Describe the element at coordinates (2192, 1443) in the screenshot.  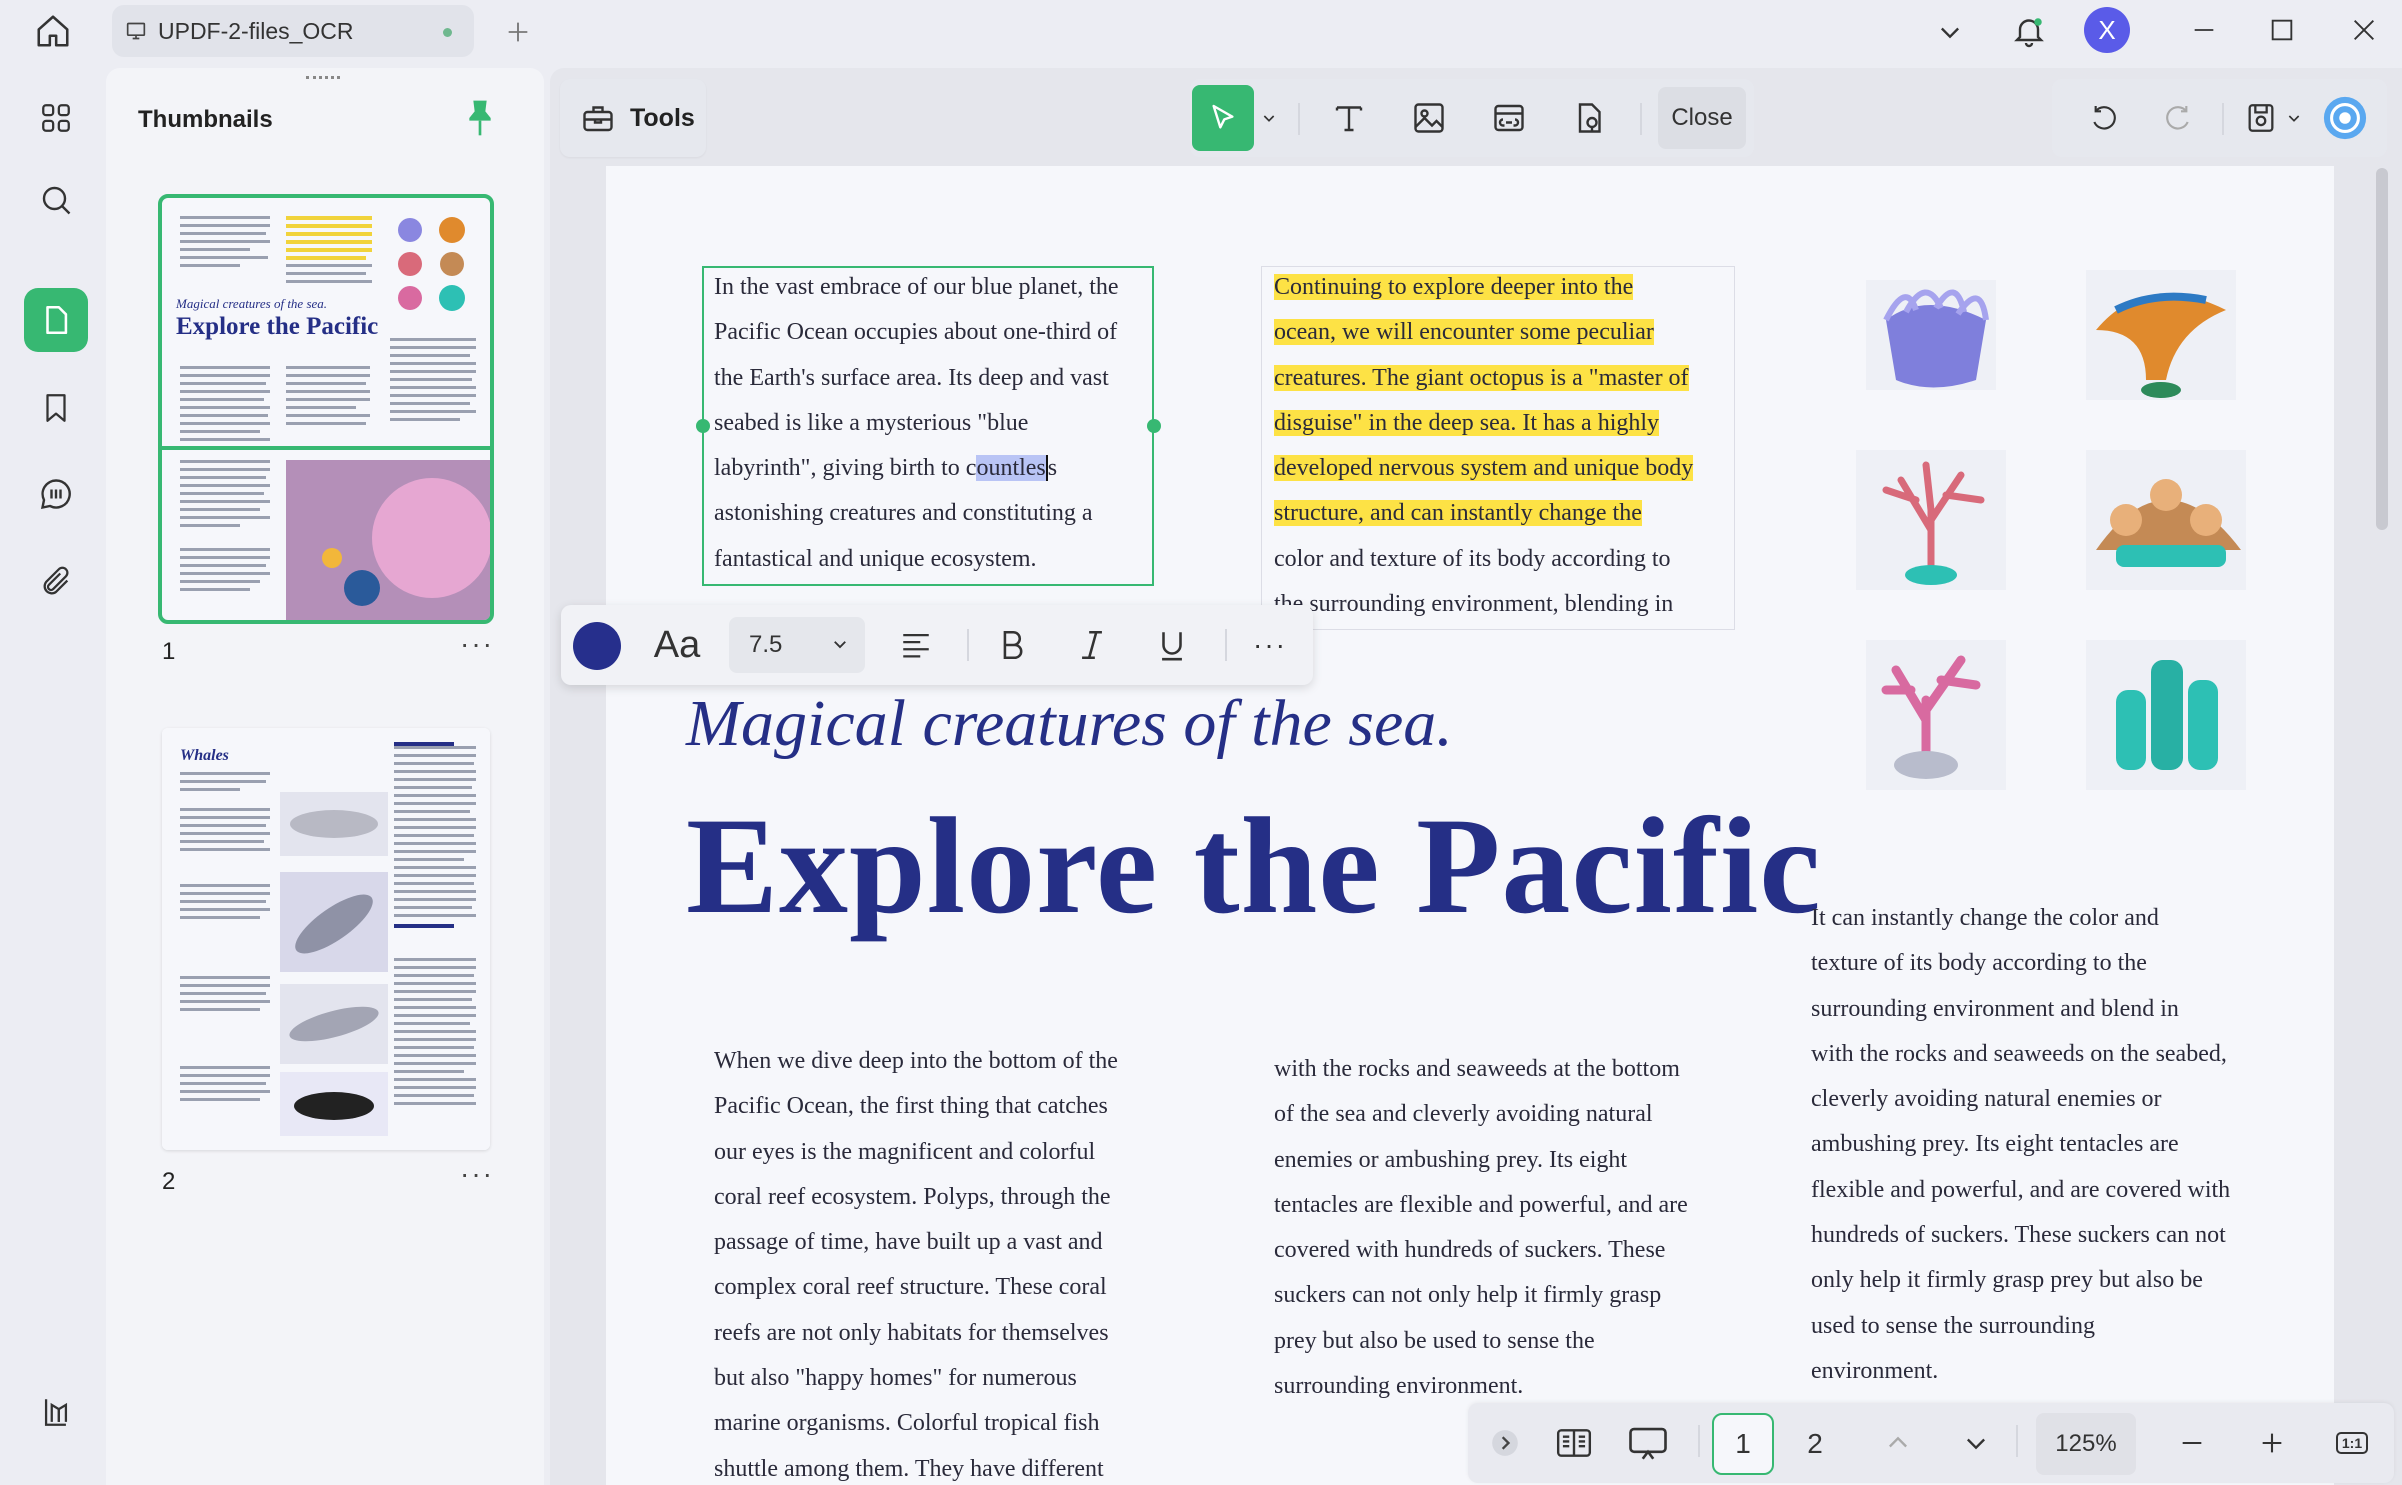
I see `zoom-out-icon` at that location.